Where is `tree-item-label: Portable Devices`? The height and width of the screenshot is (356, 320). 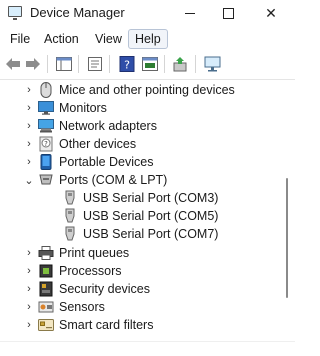
tree-item-label: Portable Devices is located at coordinates (106, 162).